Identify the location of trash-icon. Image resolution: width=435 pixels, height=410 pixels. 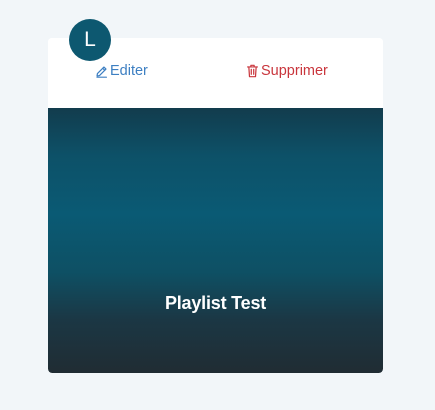
(252, 71).